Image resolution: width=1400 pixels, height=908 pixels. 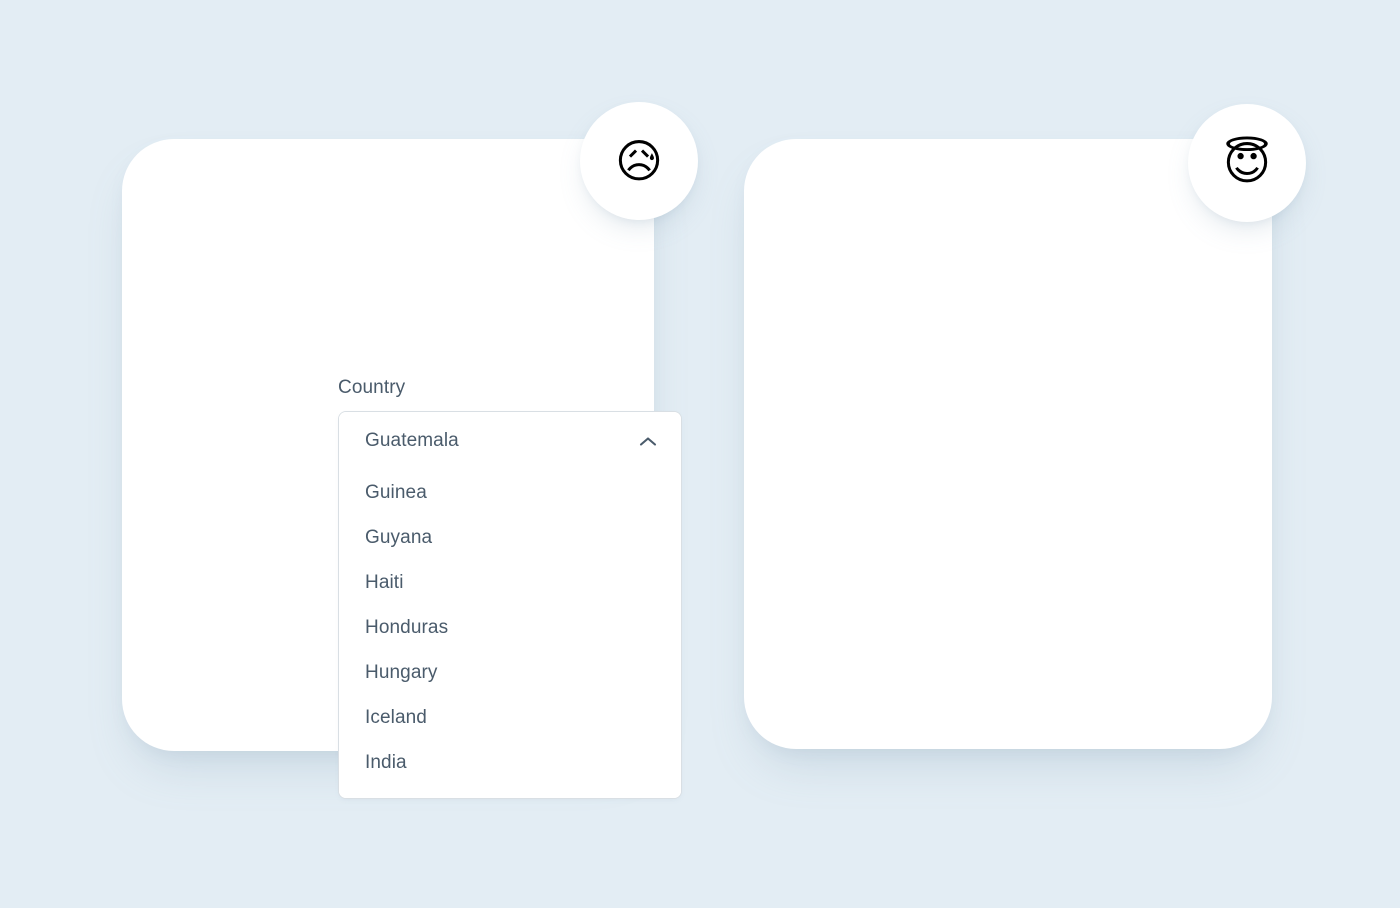 I want to click on option-label: Guinea, so click(x=396, y=492).